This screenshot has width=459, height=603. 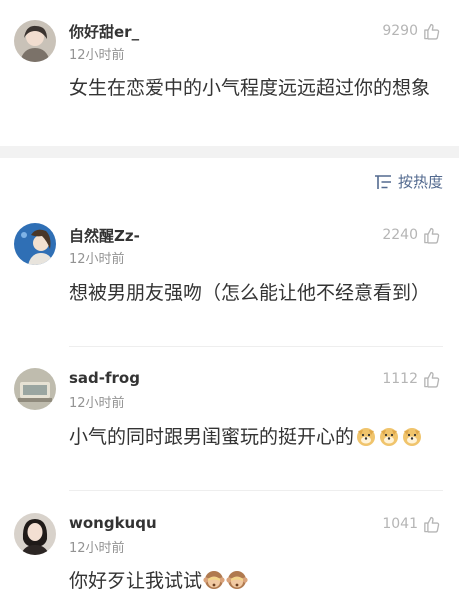 I want to click on username: 你好甜er_, so click(x=104, y=31).